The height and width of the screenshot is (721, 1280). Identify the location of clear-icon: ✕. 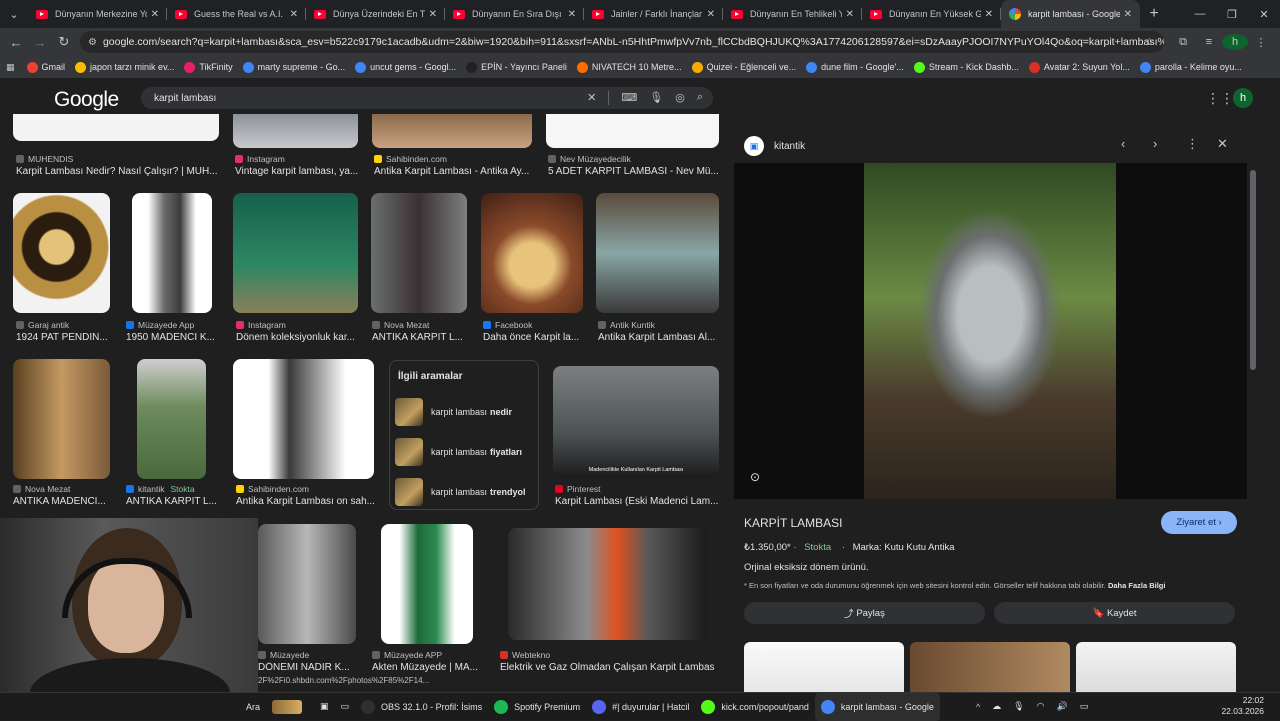
(591, 98).